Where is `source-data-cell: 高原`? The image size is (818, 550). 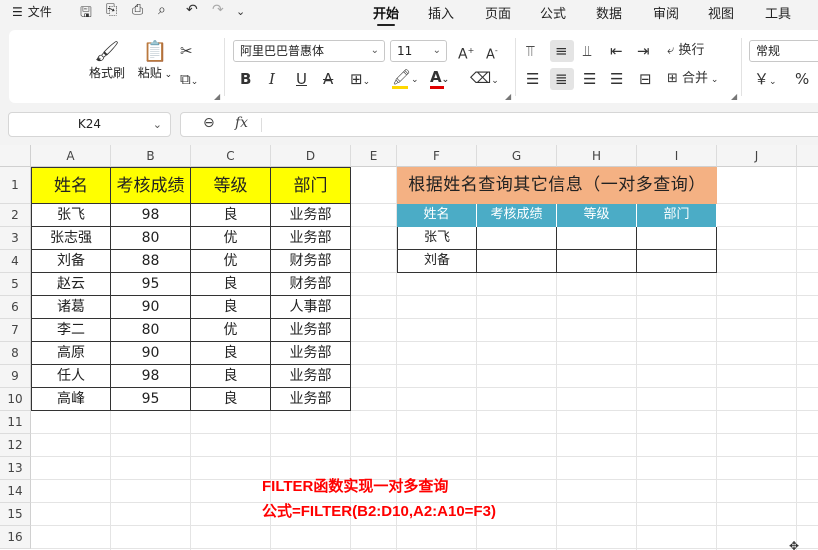
source-data-cell: 高原 is located at coordinates (71, 353).